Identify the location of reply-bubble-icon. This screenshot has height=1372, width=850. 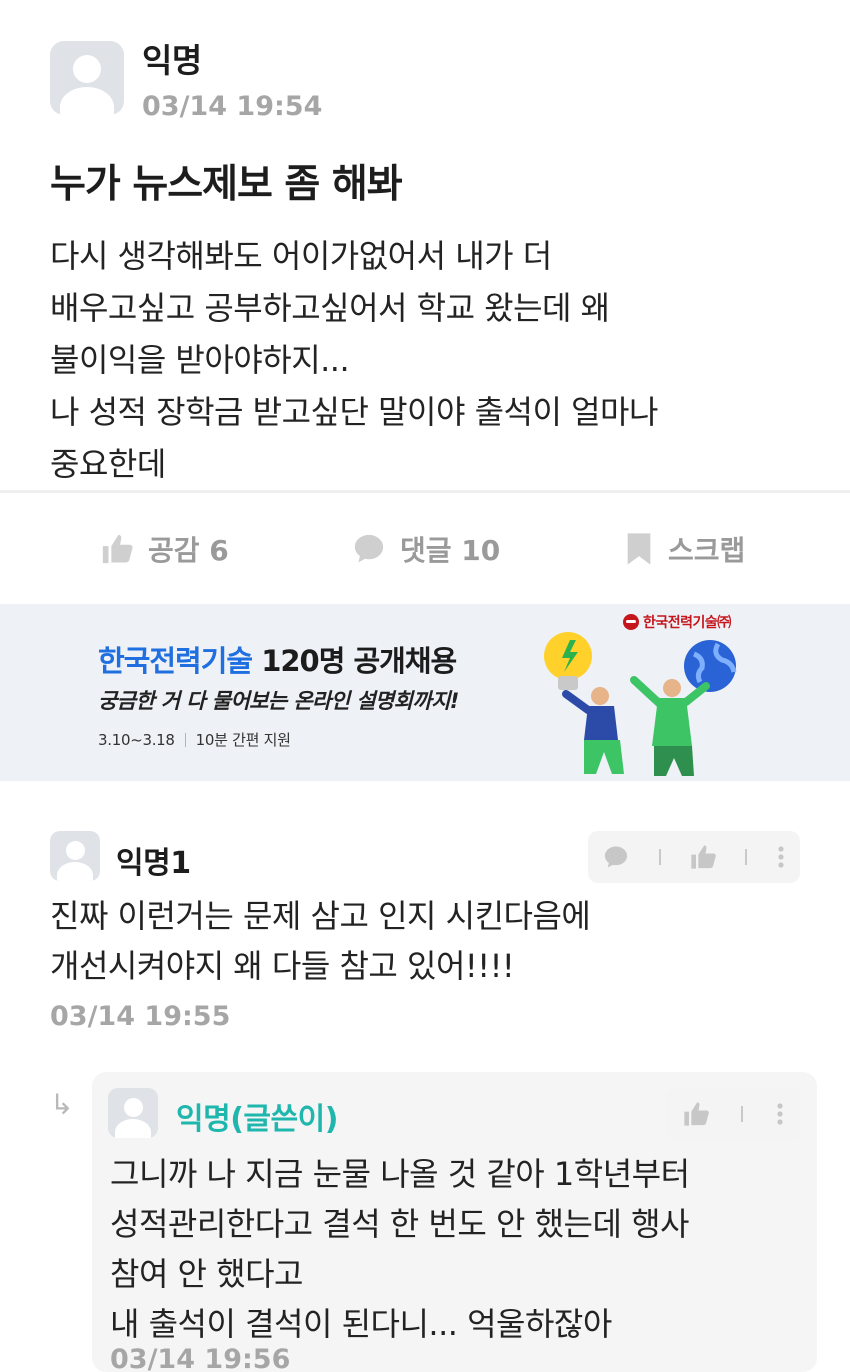
(616, 857).